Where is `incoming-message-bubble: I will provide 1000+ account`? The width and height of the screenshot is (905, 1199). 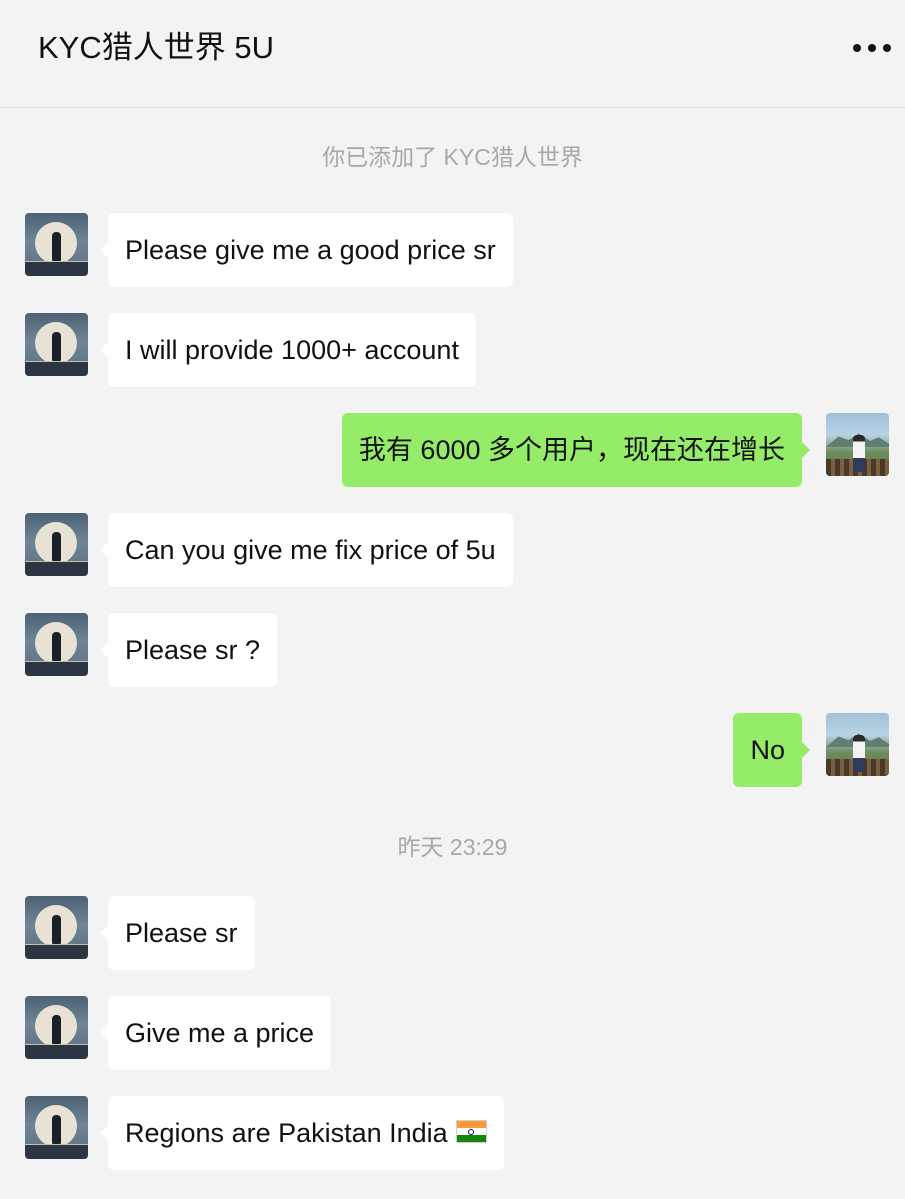
incoming-message-bubble: I will provide 1000+ account is located at coordinates (288, 350).